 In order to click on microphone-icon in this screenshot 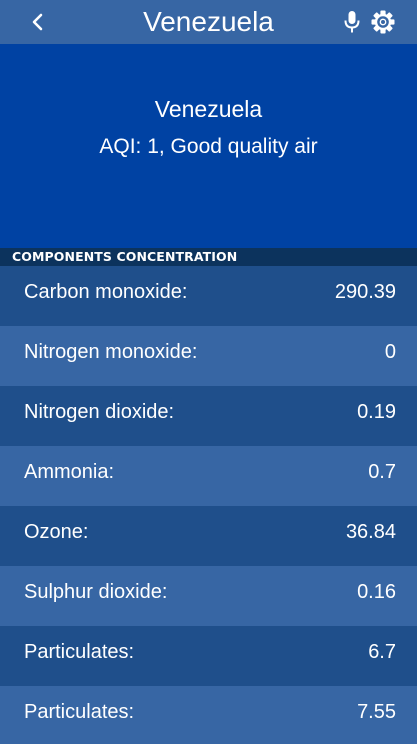, I will do `click(352, 22)`.